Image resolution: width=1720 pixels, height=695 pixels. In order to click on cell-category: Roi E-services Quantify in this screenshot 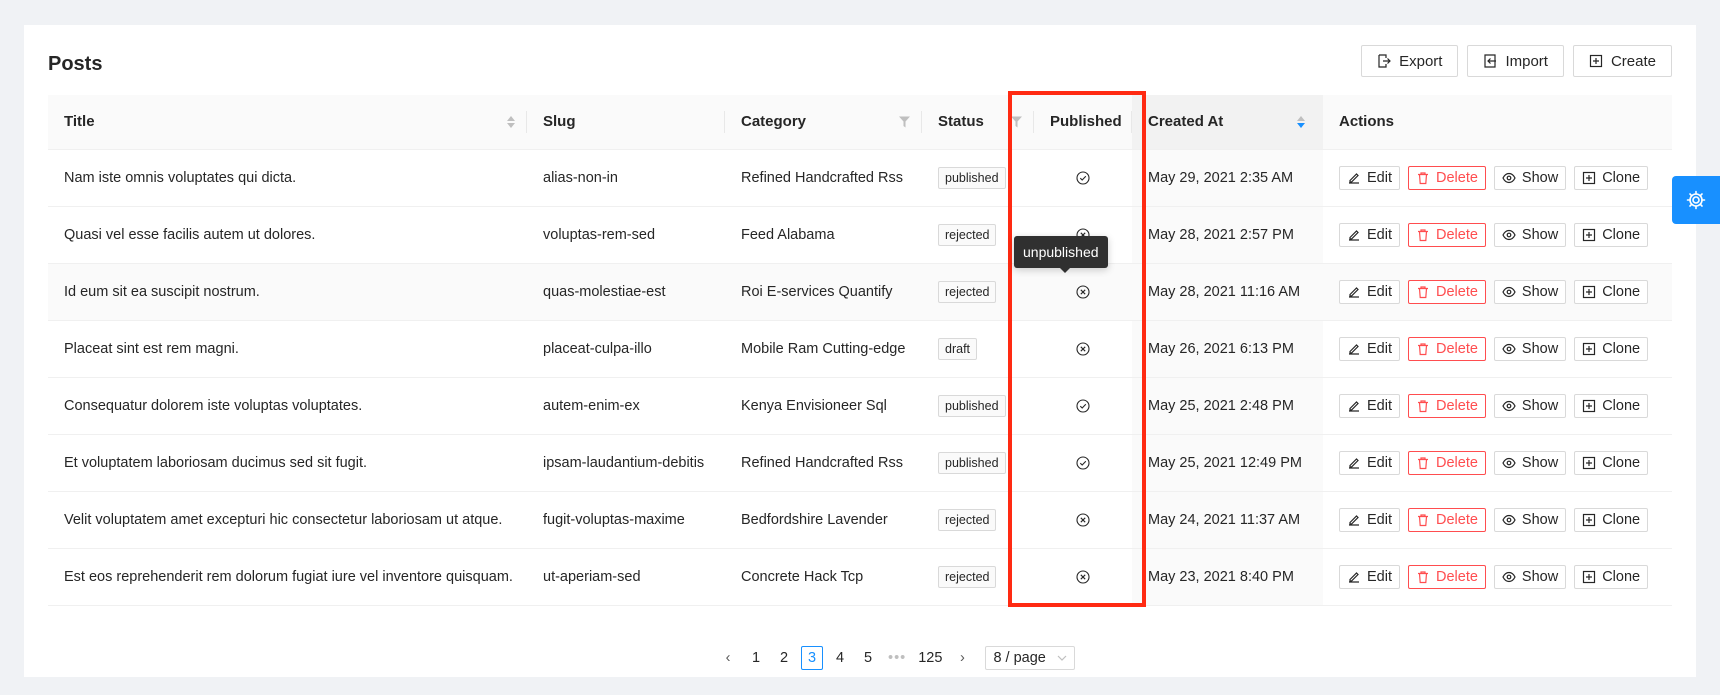, I will do `click(823, 292)`.